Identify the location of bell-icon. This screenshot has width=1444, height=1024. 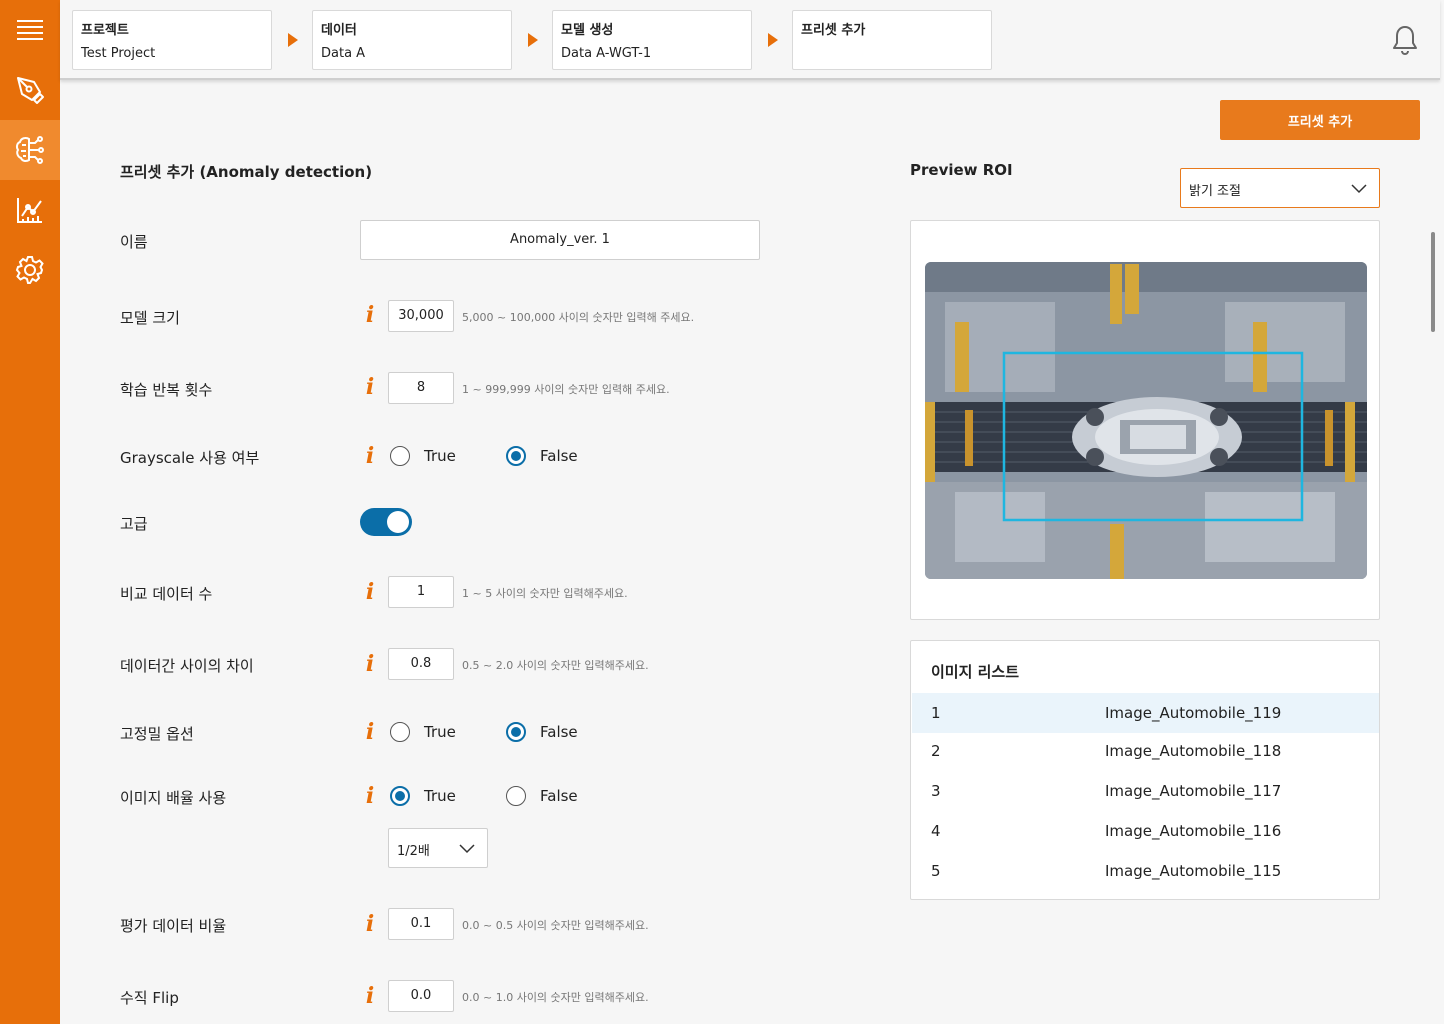
(1405, 40).